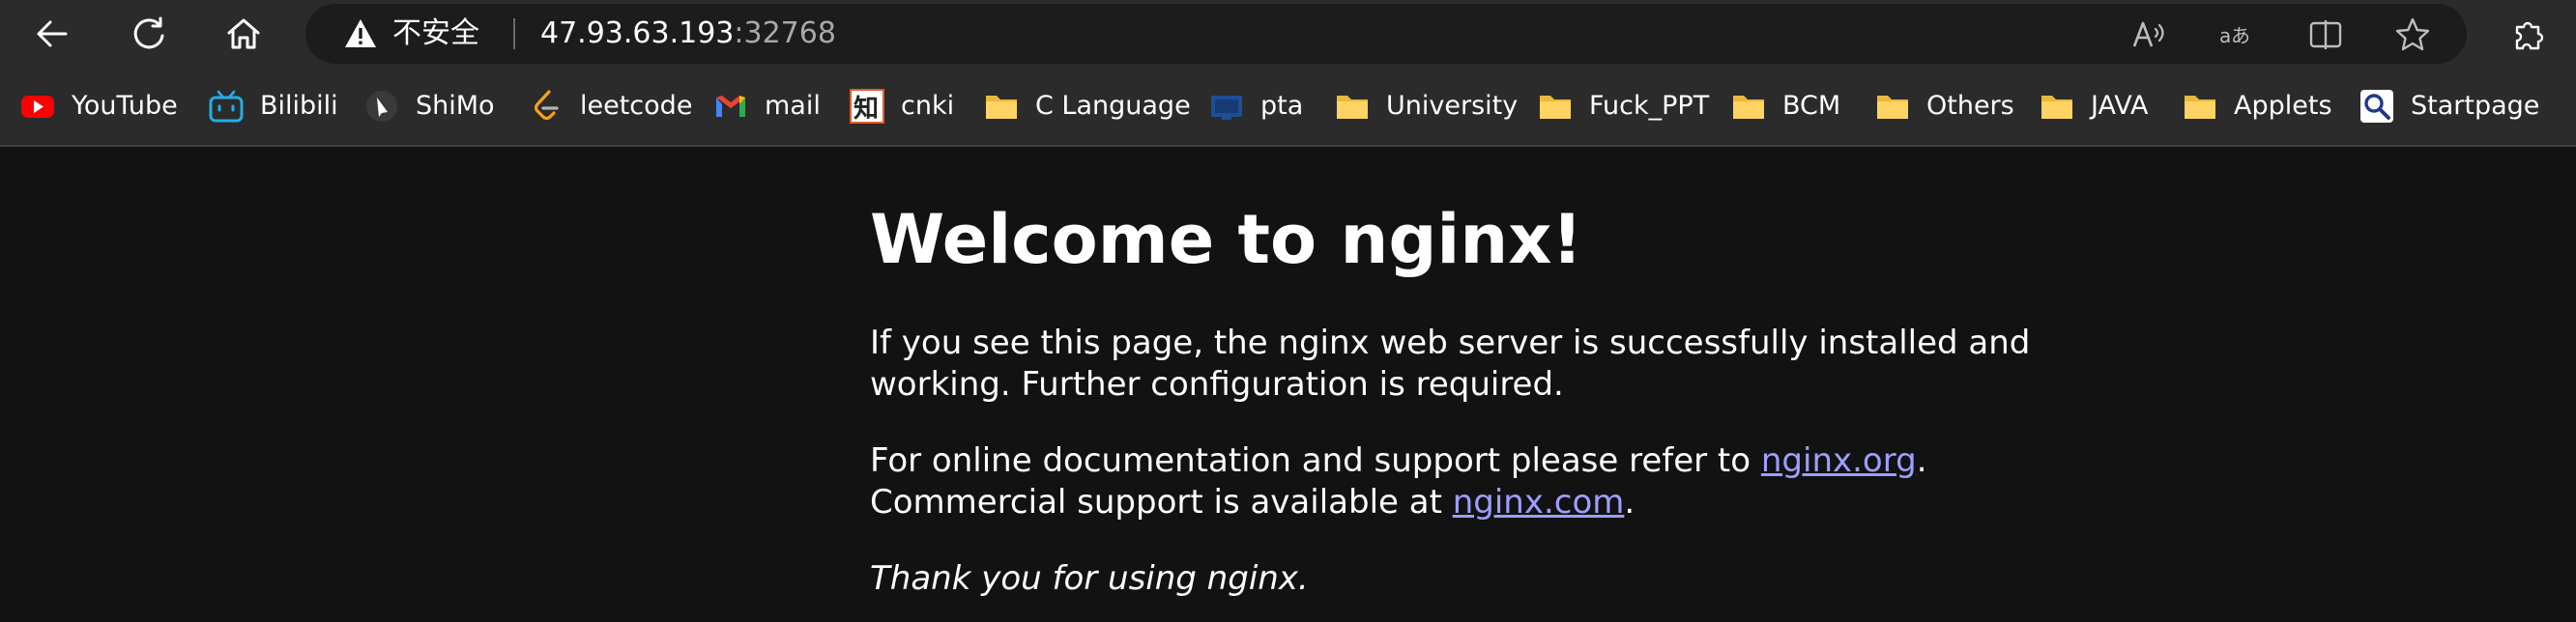  I want to click on back-arrow-icon, so click(52, 34).